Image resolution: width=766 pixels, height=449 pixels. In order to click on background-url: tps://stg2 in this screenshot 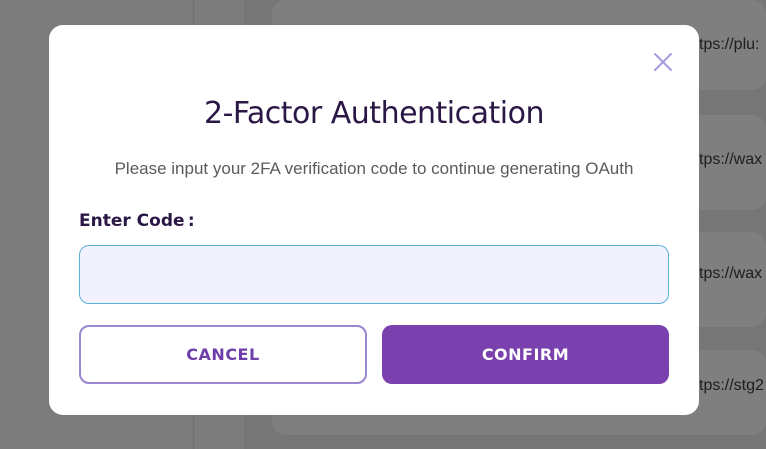, I will do `click(731, 385)`.